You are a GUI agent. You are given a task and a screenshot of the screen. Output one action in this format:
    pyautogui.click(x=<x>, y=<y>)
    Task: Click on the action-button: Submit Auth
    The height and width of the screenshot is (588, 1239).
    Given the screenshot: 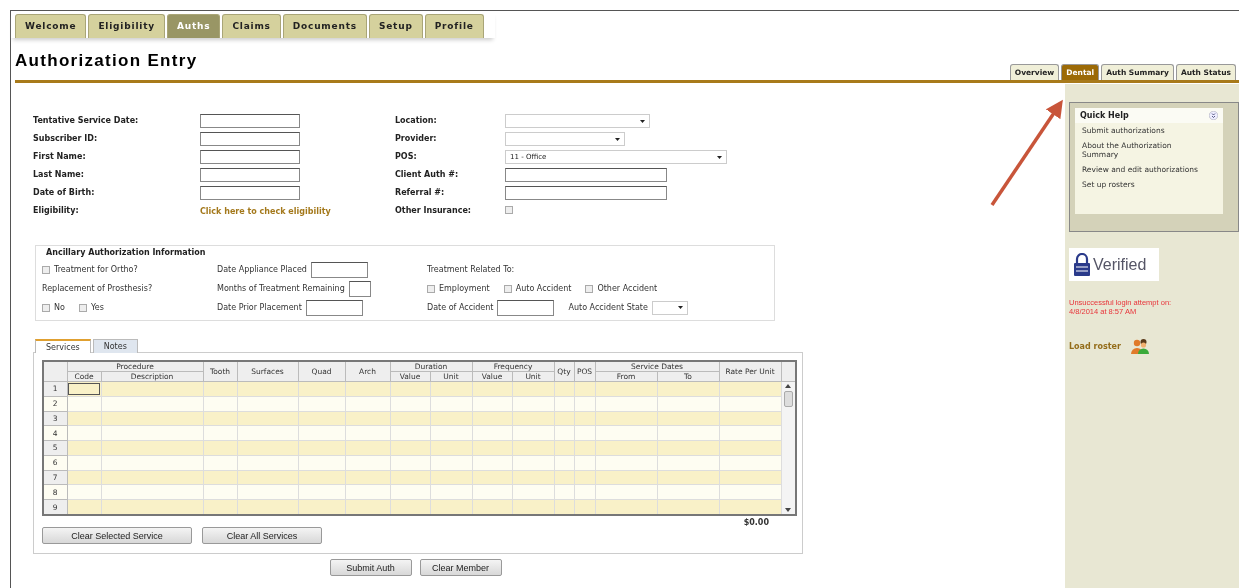 What is the action you would take?
    pyautogui.click(x=370, y=567)
    